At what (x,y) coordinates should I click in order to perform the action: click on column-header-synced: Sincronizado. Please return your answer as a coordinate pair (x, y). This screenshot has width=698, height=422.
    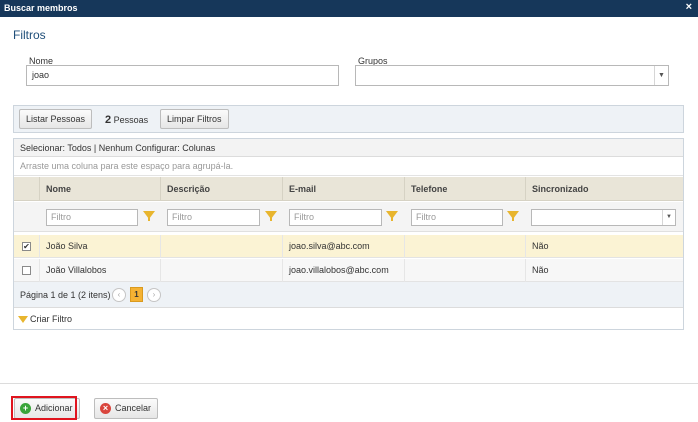
    Looking at the image, I should click on (604, 189).